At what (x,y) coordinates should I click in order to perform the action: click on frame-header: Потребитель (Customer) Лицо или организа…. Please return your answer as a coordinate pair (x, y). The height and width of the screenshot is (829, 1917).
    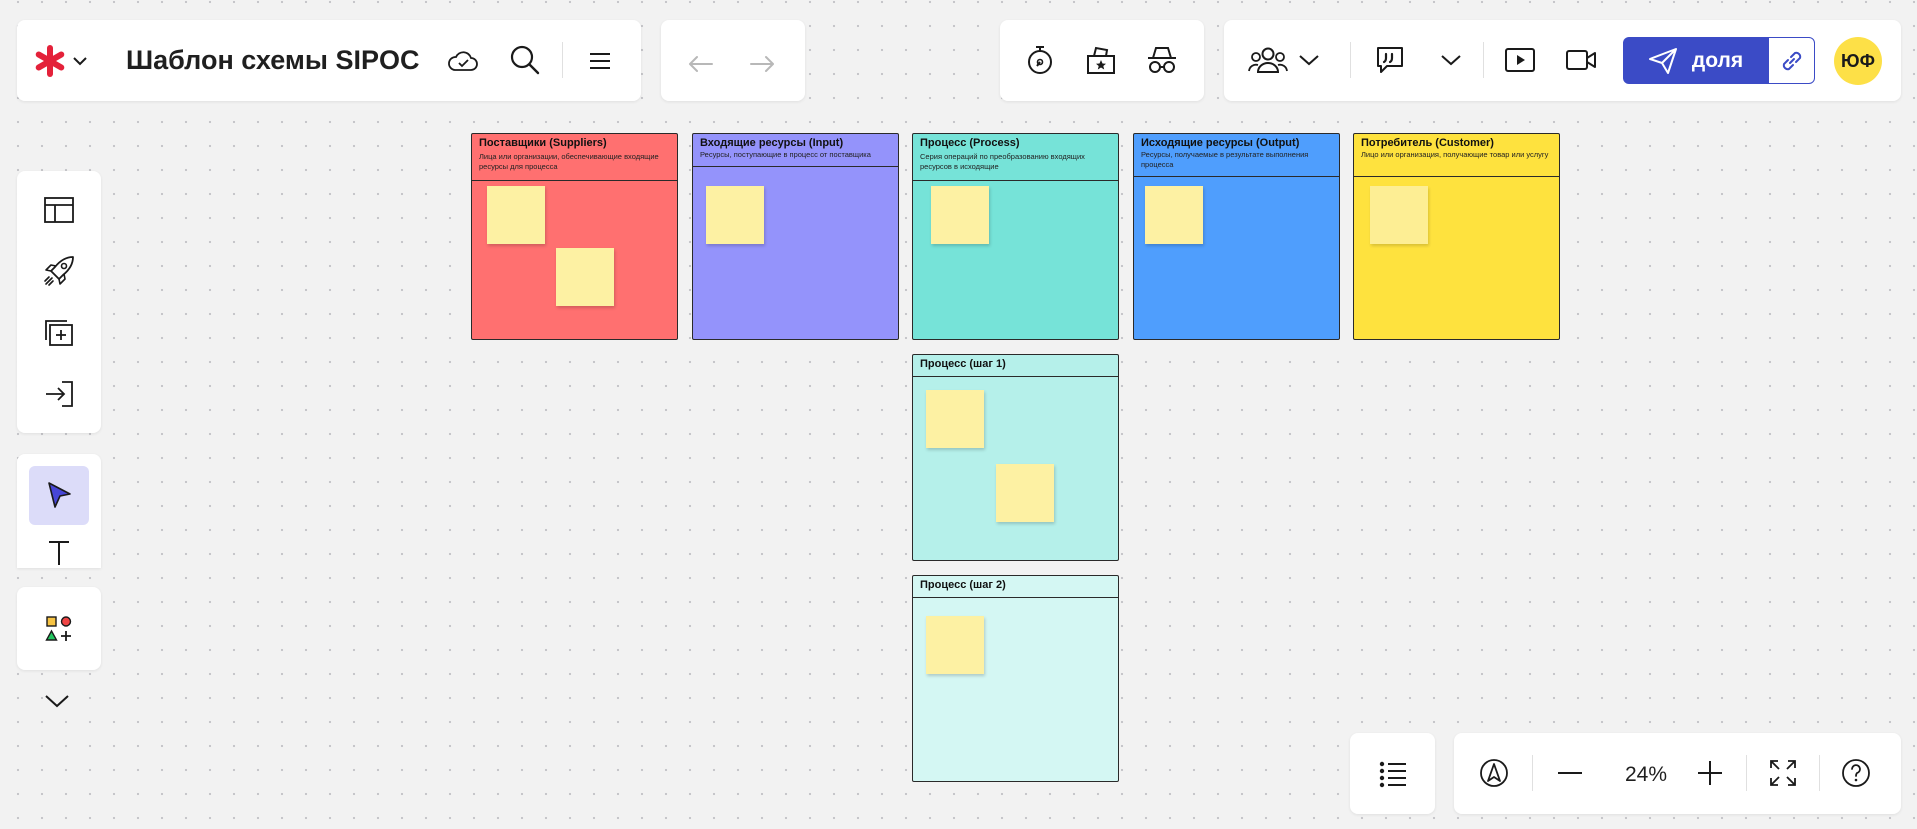
    Looking at the image, I should click on (1456, 155).